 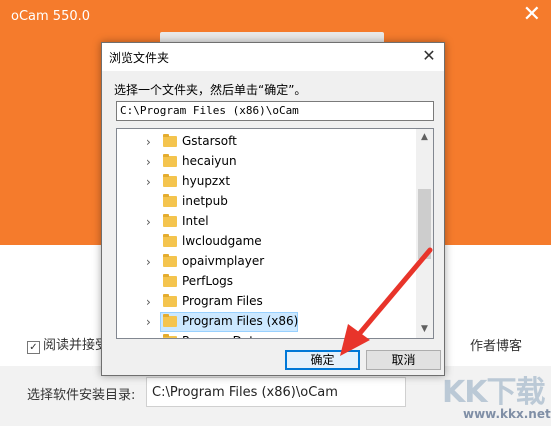 I want to click on watermark-logo: KK下载, so click(x=493, y=392).